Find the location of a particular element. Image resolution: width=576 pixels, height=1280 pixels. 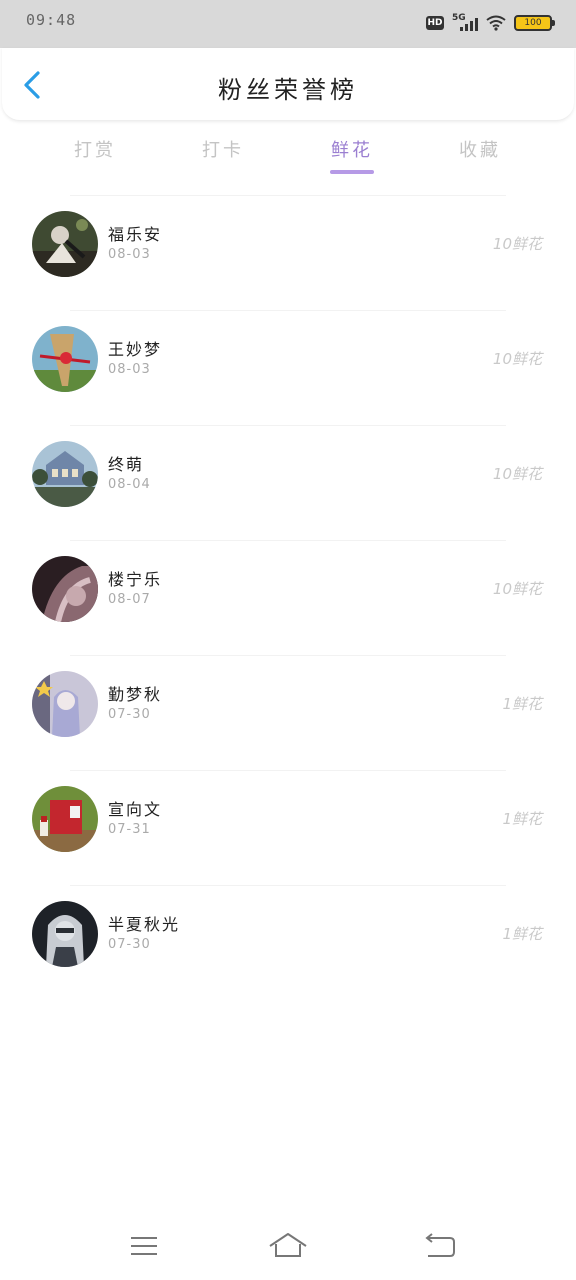

tab-indicator is located at coordinates (352, 172).